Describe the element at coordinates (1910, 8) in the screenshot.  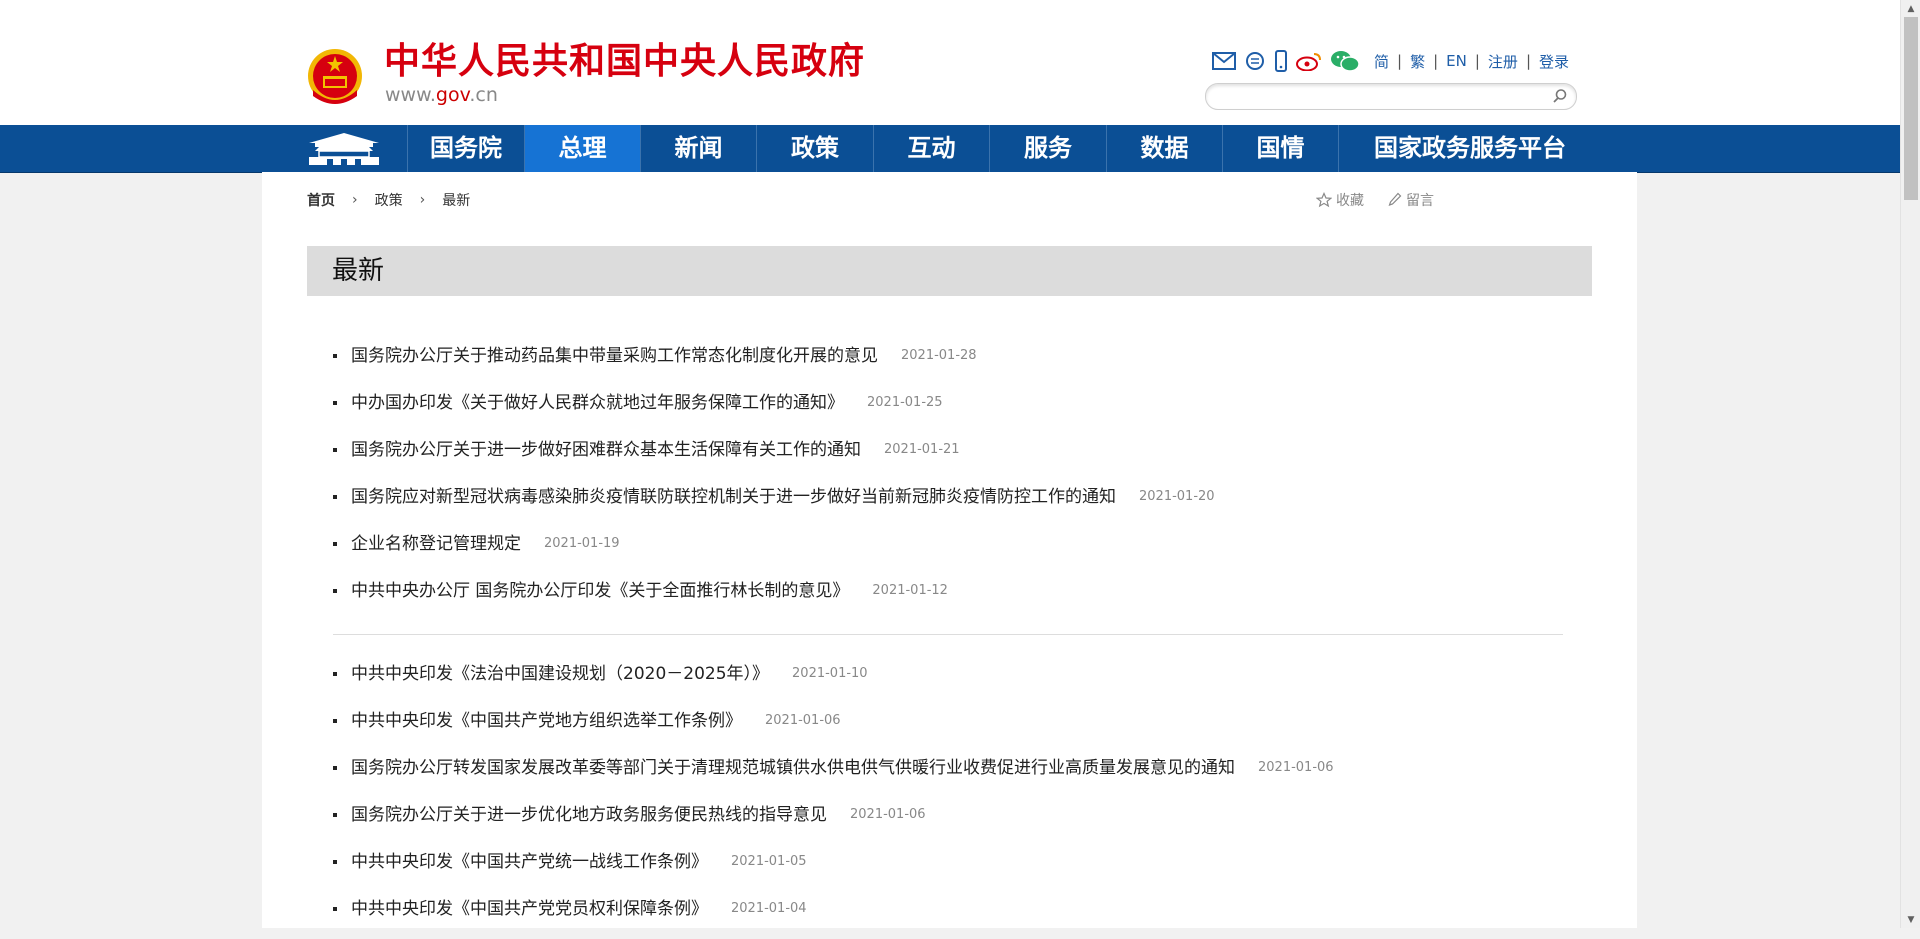
I see `scroll-up-arrow-icon: ▲` at that location.